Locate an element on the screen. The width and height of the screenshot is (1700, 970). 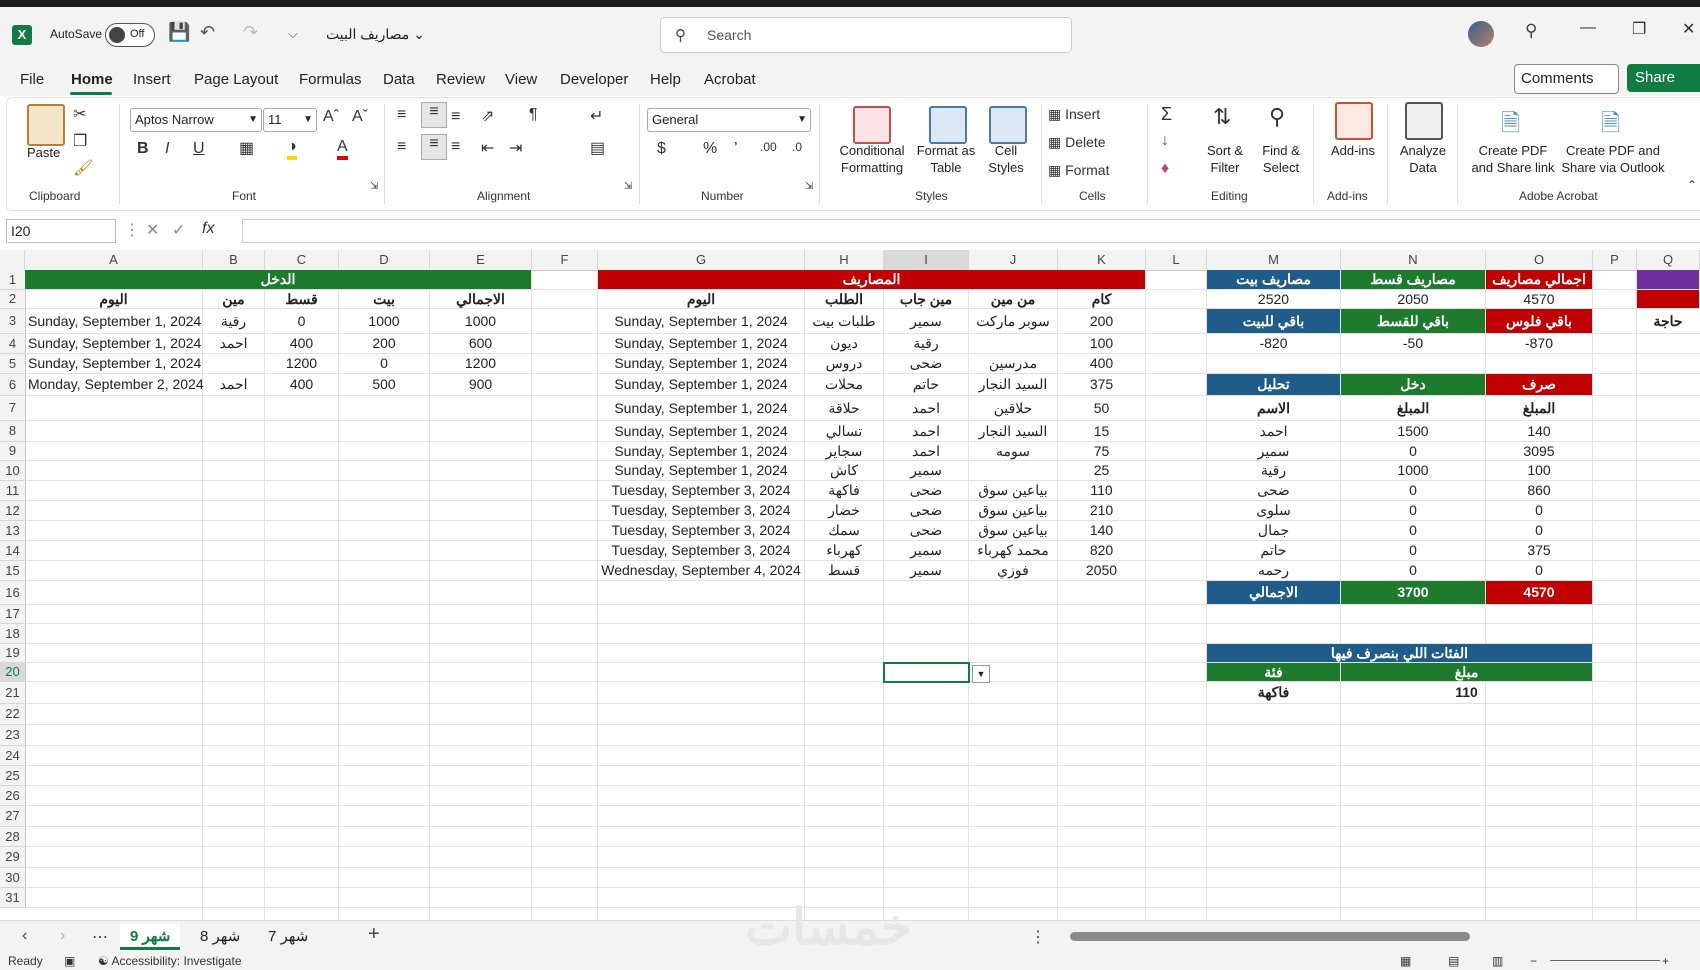
align-right-icon: ≡ is located at coordinates (455, 147).